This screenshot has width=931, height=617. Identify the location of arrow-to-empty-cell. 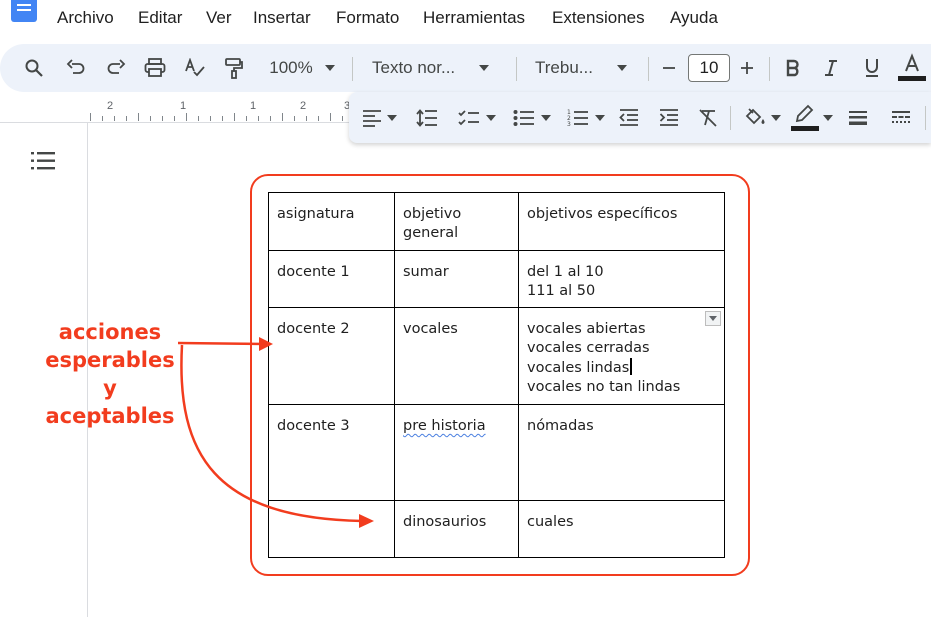
(271, 433).